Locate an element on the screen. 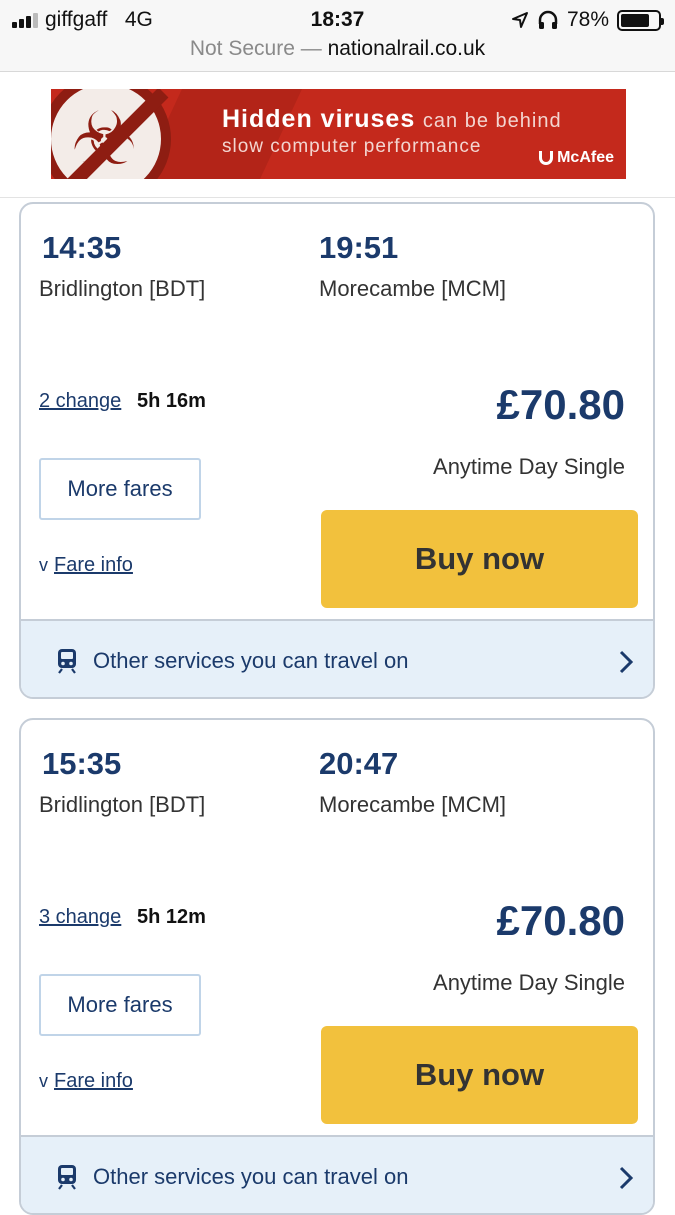  changes-link: 3 change is located at coordinates (80, 917).